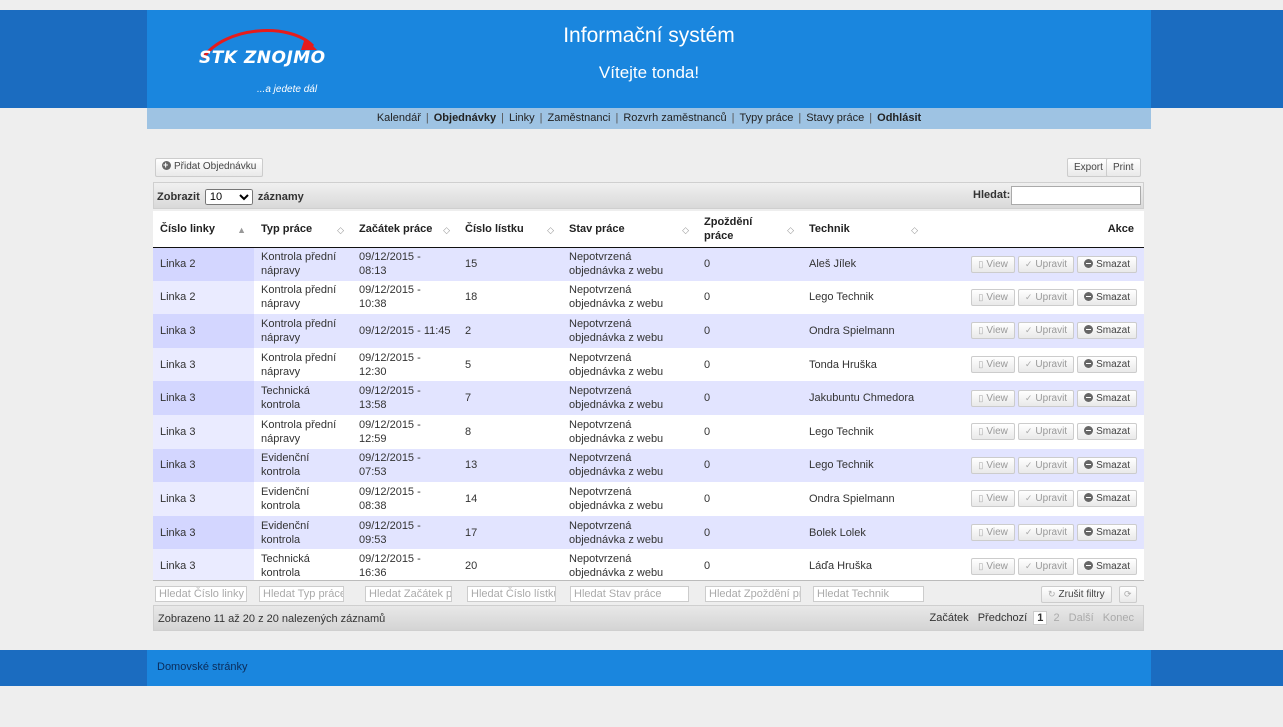  Describe the element at coordinates (629, 594) in the screenshot. I see `filter-stav-prace: Hledat Stav práce` at that location.